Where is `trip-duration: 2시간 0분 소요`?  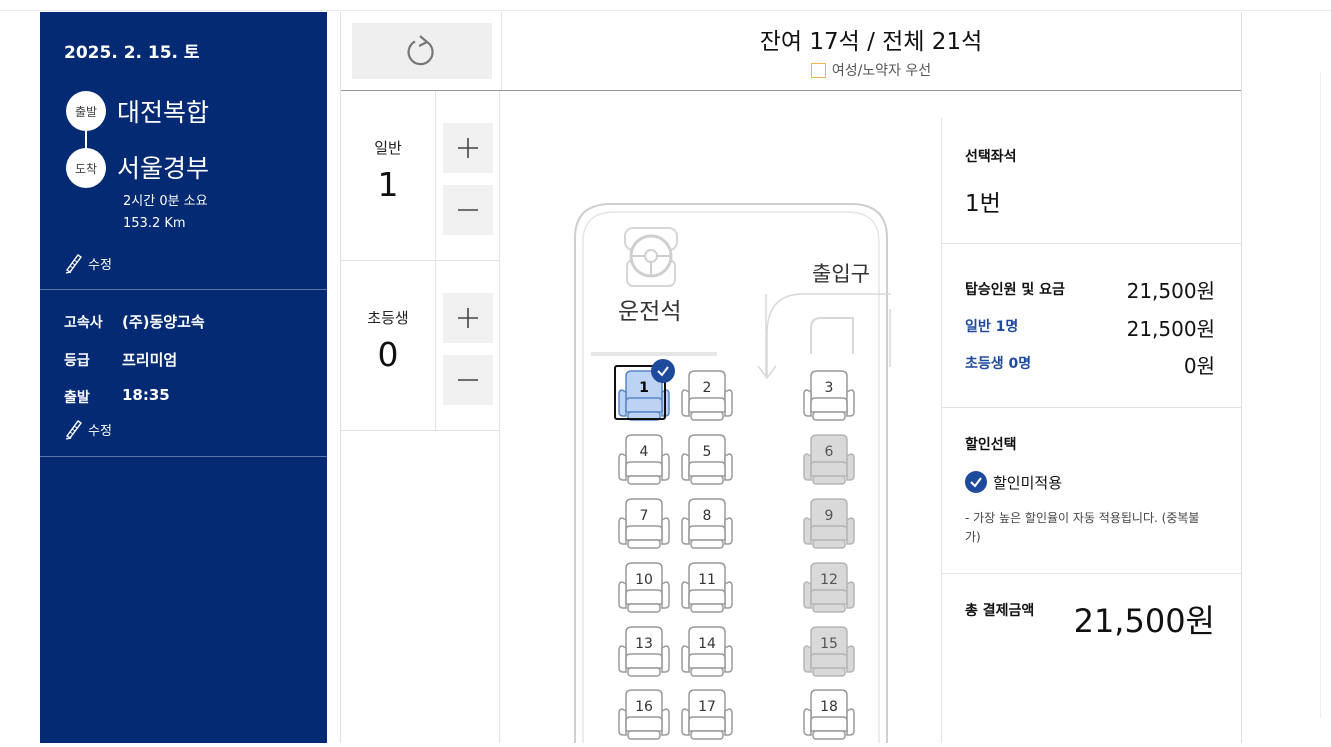
trip-duration: 2시간 0분 소요 is located at coordinates (165, 201).